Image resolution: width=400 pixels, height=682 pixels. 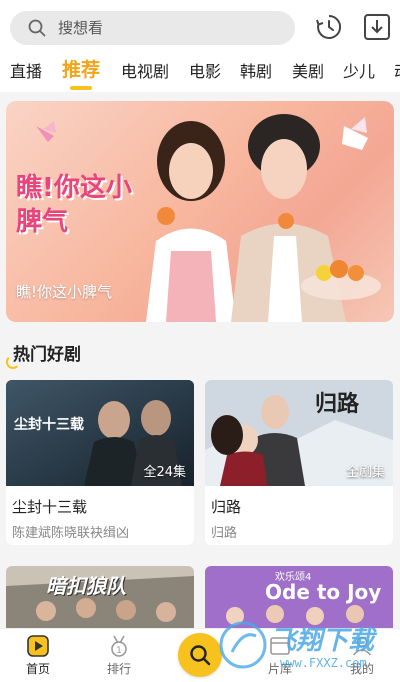 What do you see at coordinates (86, 586) in the screenshot?
I see `thumbnail-title-text: 暗扣狼队` at bounding box center [86, 586].